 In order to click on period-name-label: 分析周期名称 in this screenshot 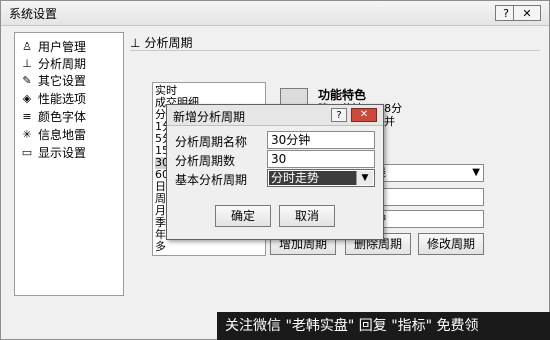, I will do `click(211, 142)`.